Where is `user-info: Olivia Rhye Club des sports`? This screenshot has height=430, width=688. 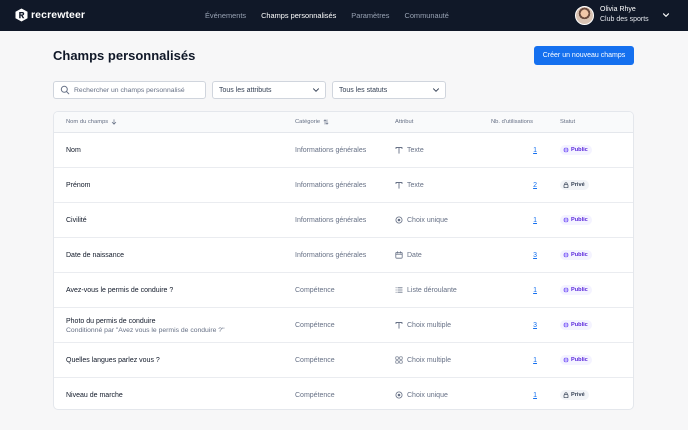
user-info: Olivia Rhye Club des sports is located at coordinates (624, 15).